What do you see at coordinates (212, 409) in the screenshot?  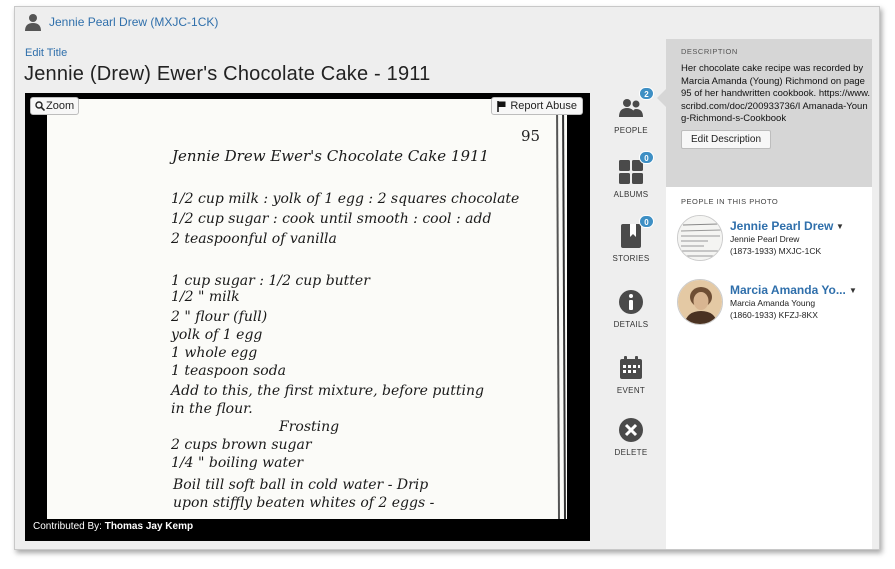 I see `recipe-line: in the flour.` at bounding box center [212, 409].